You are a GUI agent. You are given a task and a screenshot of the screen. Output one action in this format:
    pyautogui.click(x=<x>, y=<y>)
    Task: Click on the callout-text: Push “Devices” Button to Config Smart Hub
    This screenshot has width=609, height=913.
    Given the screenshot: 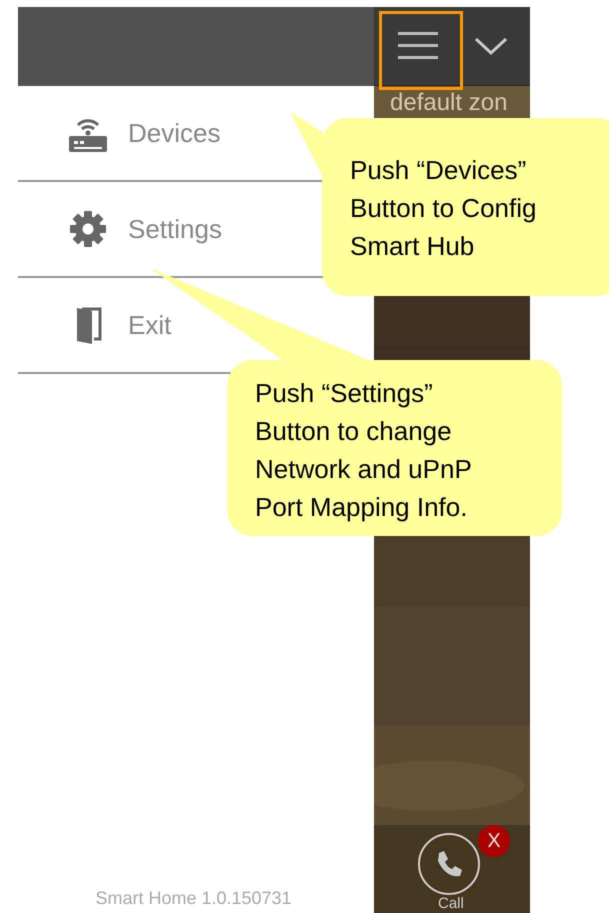 What is the action you would take?
    pyautogui.click(x=465, y=207)
    